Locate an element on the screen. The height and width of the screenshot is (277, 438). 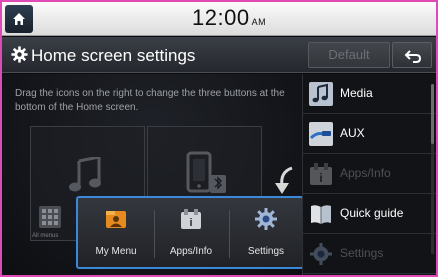
list-item-label: Media is located at coordinates (356, 93).